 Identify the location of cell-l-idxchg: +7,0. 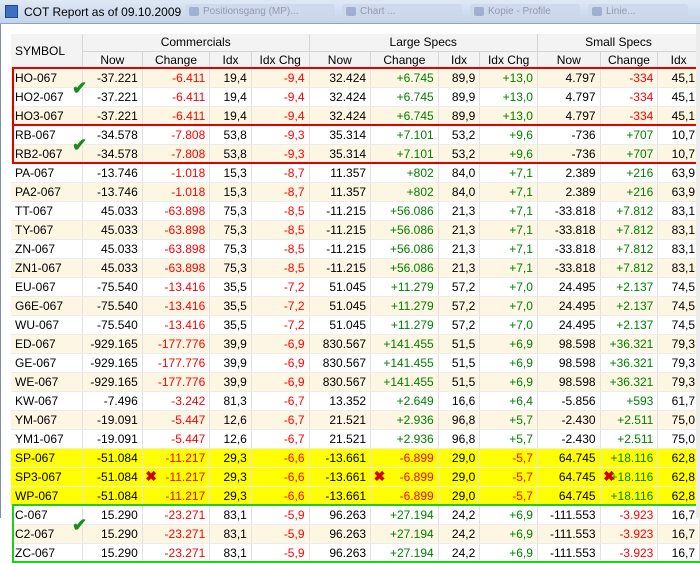
(508, 287).